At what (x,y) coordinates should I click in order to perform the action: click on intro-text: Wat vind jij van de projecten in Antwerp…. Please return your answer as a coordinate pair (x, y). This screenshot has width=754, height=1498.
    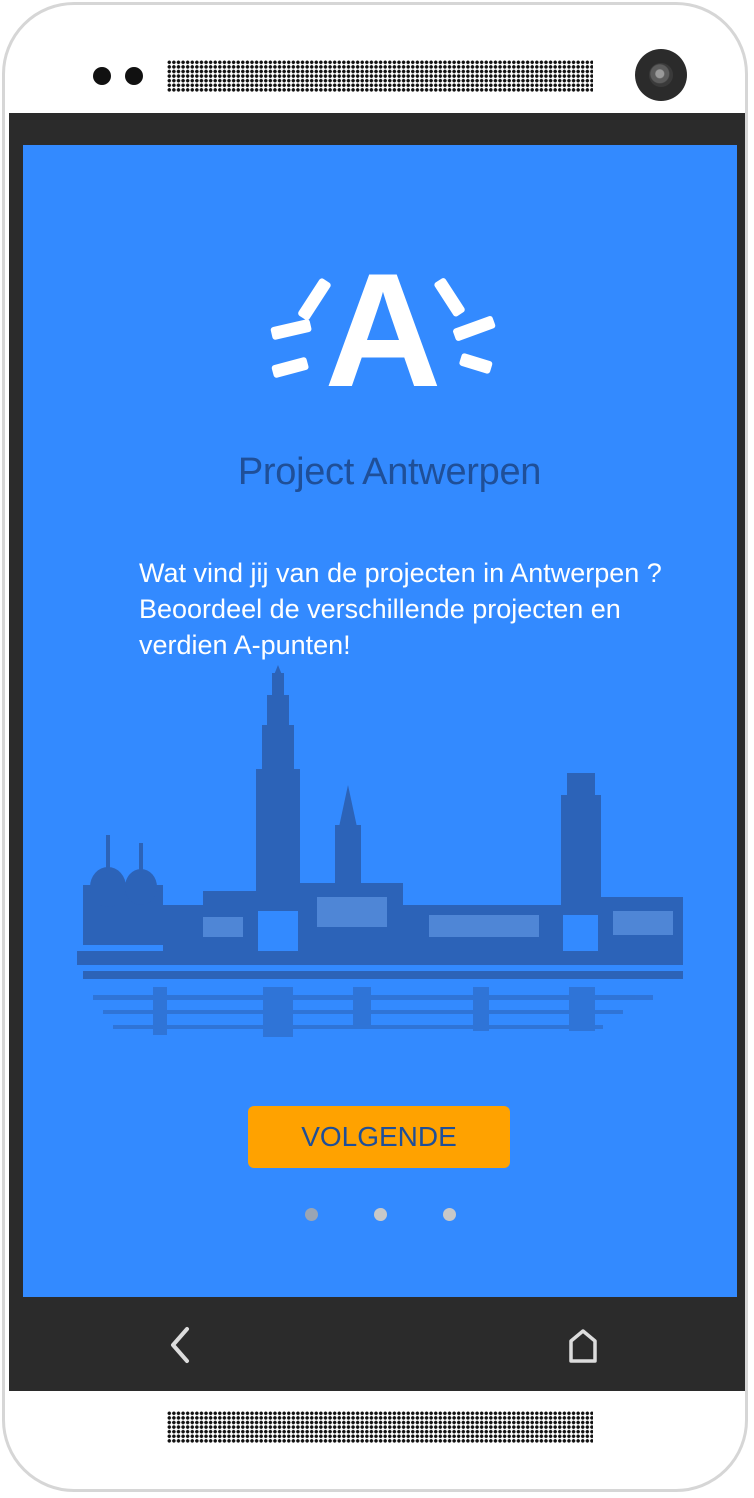
    Looking at the image, I should click on (400, 609).